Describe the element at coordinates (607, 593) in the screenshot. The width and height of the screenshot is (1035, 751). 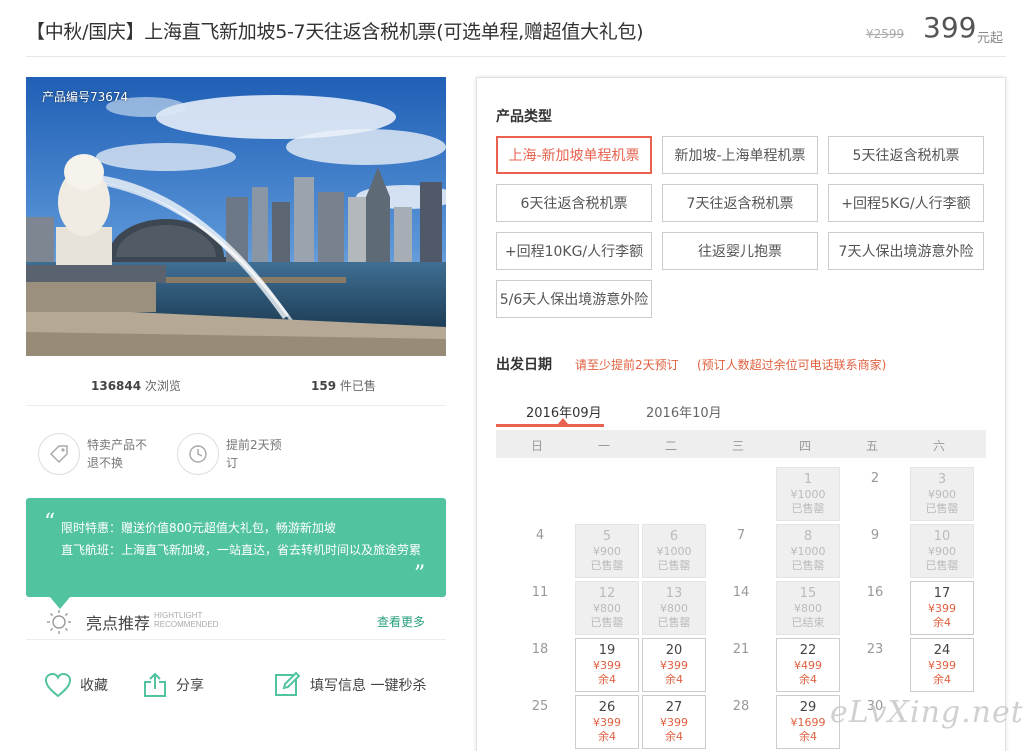
I see `day-number: 12` at that location.